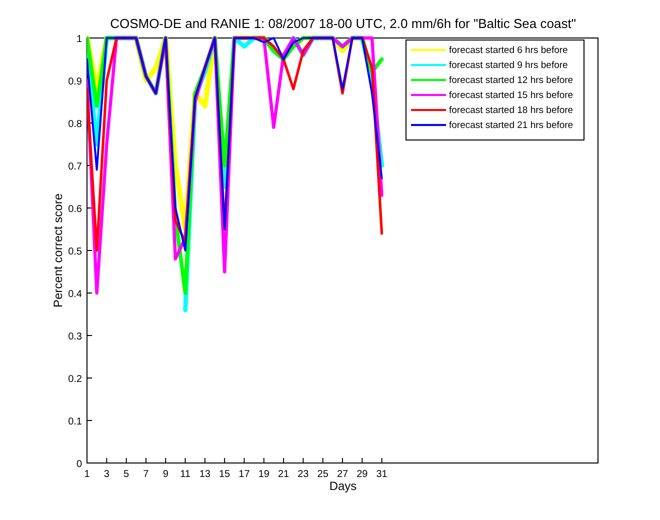  I want to click on x-tick-label: 19, so click(264, 474).